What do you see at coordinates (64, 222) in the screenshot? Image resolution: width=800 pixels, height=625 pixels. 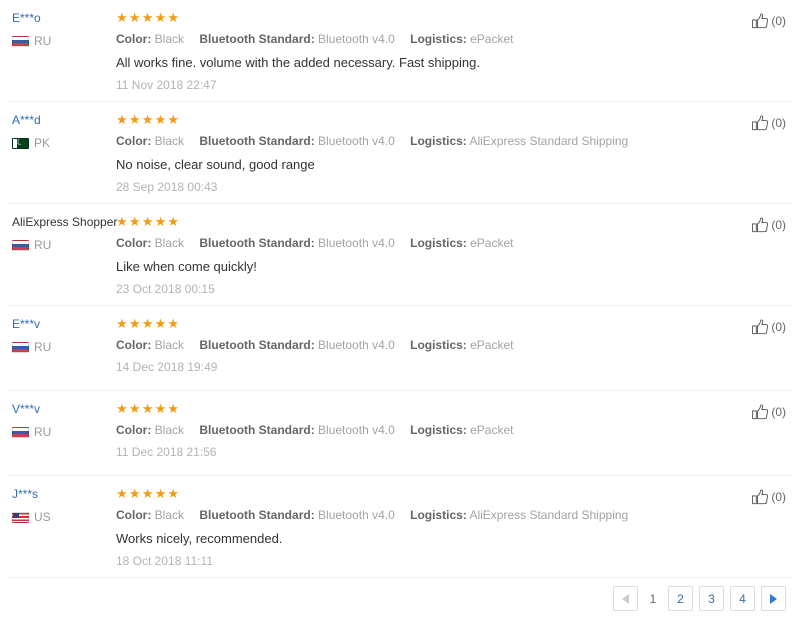 I see `reviewer-name: AliExpress Shopper` at bounding box center [64, 222].